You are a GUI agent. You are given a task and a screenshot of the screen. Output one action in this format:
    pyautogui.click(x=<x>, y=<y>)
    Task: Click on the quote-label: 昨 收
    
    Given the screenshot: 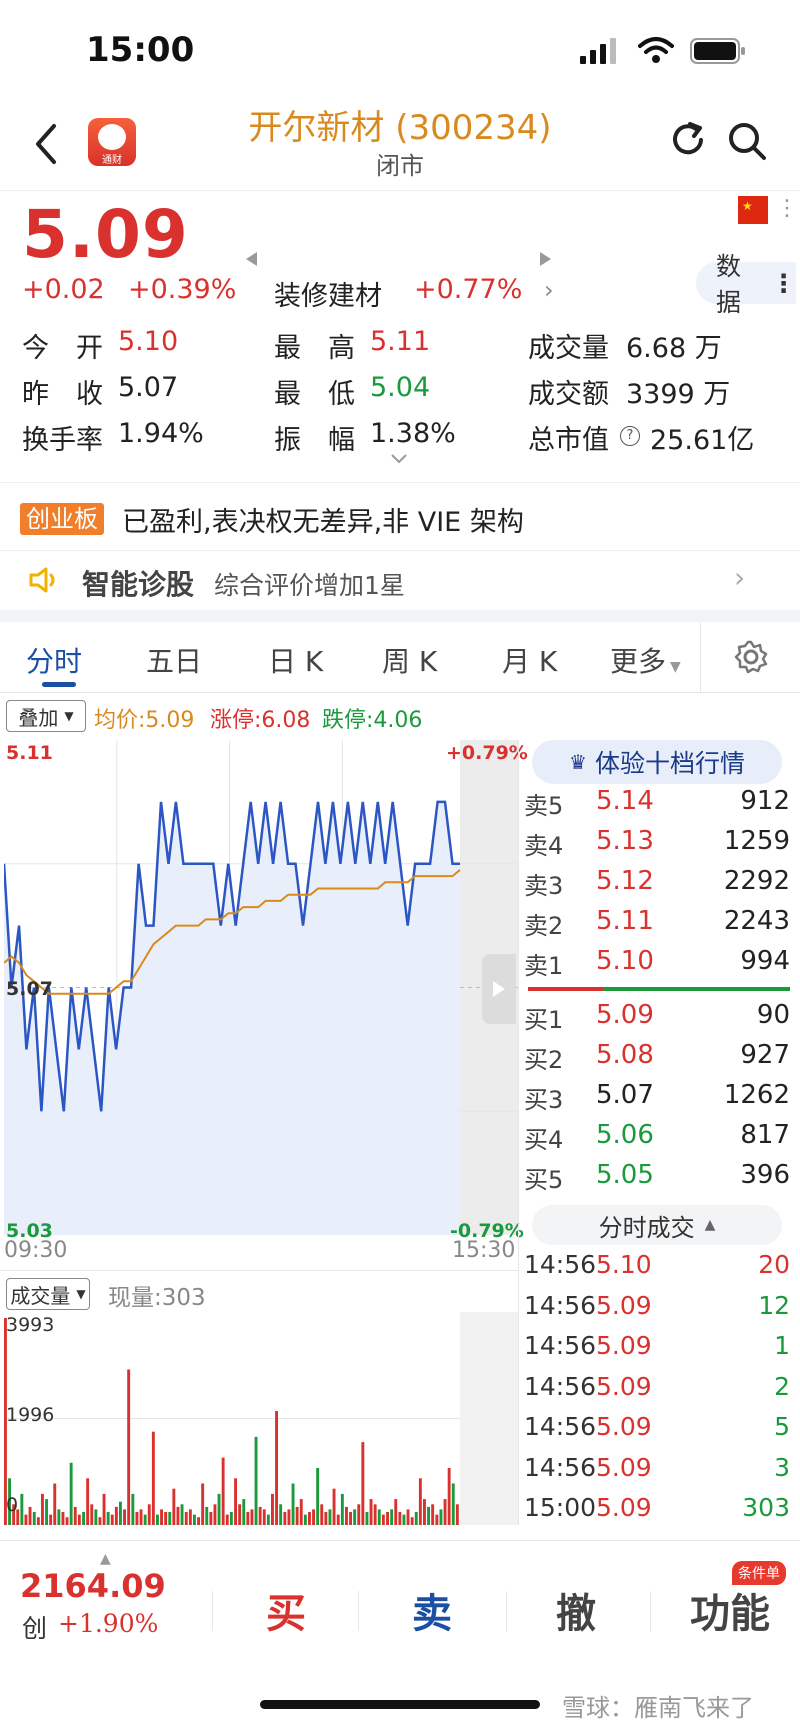 What is the action you would take?
    pyautogui.click(x=62, y=394)
    